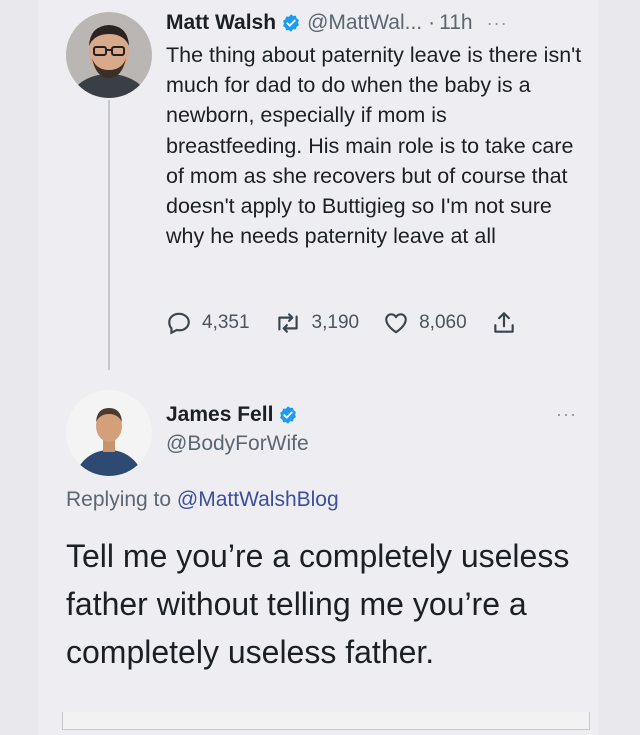  Describe the element at coordinates (109, 235) in the screenshot. I see `thread-connector-line` at that location.